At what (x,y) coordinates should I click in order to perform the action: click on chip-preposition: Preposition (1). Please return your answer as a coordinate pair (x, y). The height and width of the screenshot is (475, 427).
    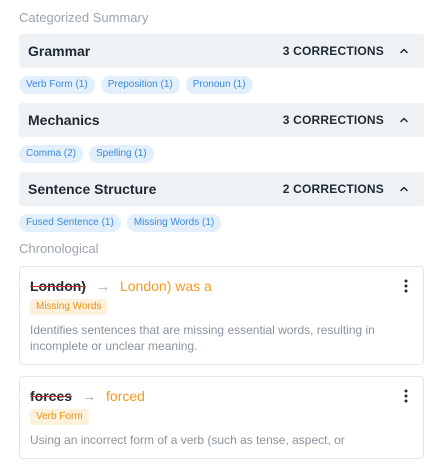
    Looking at the image, I should click on (140, 85).